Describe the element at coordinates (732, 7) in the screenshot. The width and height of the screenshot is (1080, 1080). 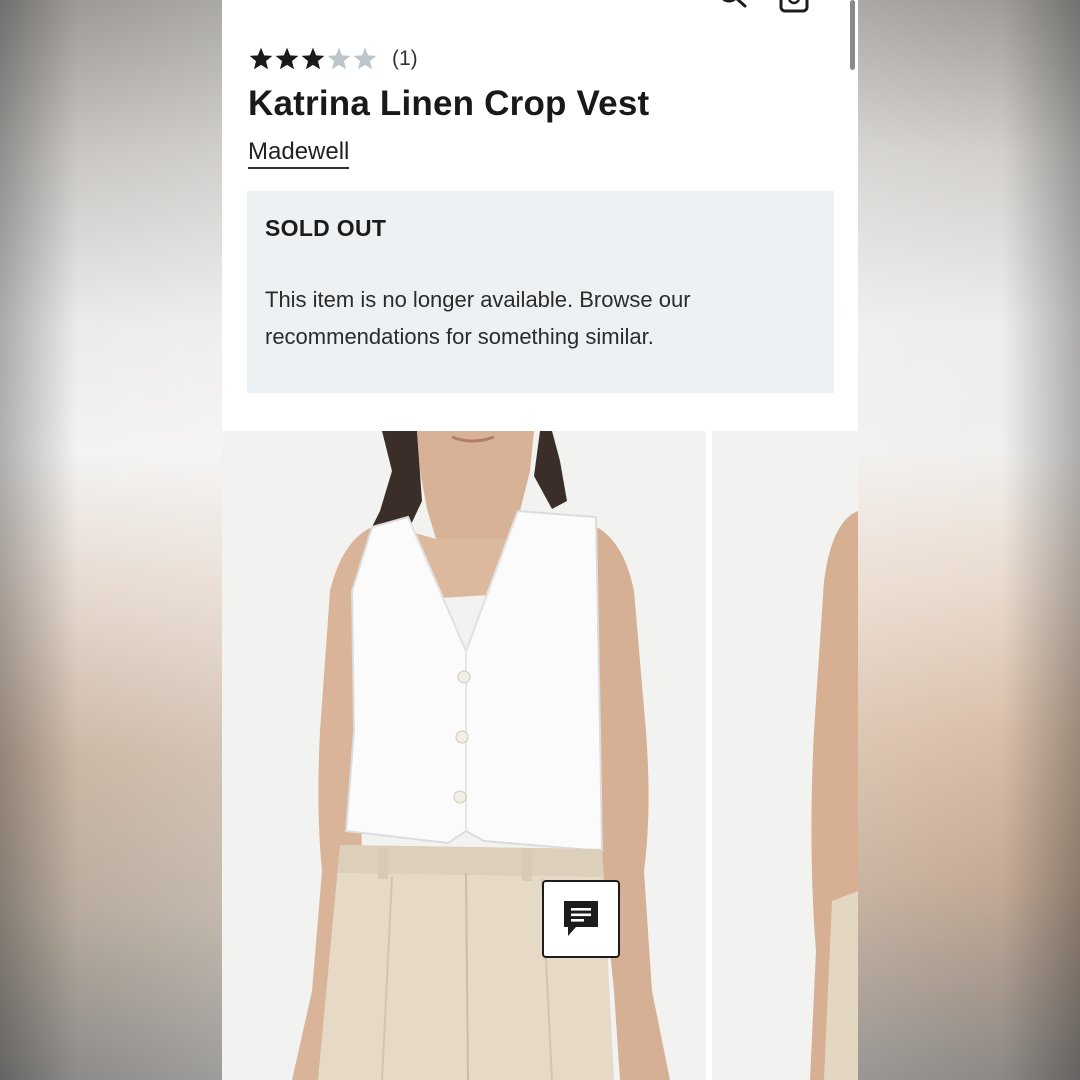
I see `search-icon` at that location.